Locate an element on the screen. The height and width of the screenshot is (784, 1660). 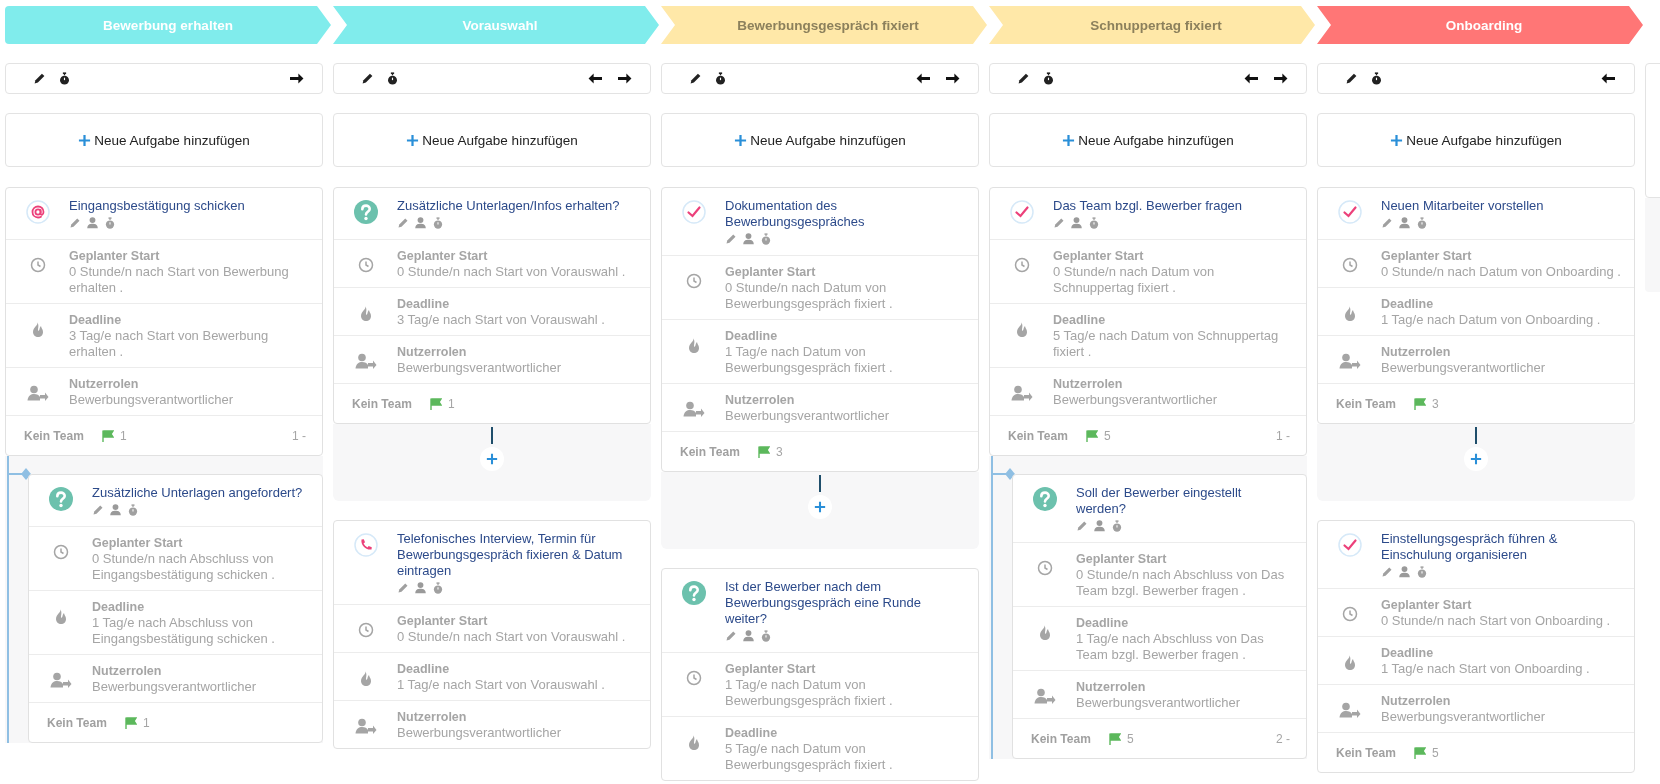
field-value: 0 Stunde/n nach Datum von Bewerbungsgespräch fixiert . is located at coordinates (809, 296).